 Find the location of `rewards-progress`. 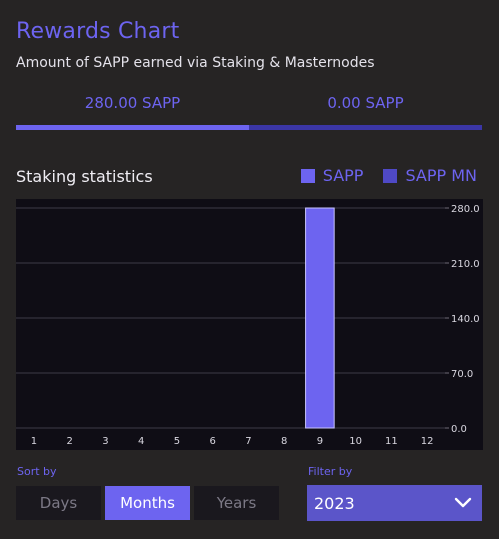

rewards-progress is located at coordinates (249, 127).